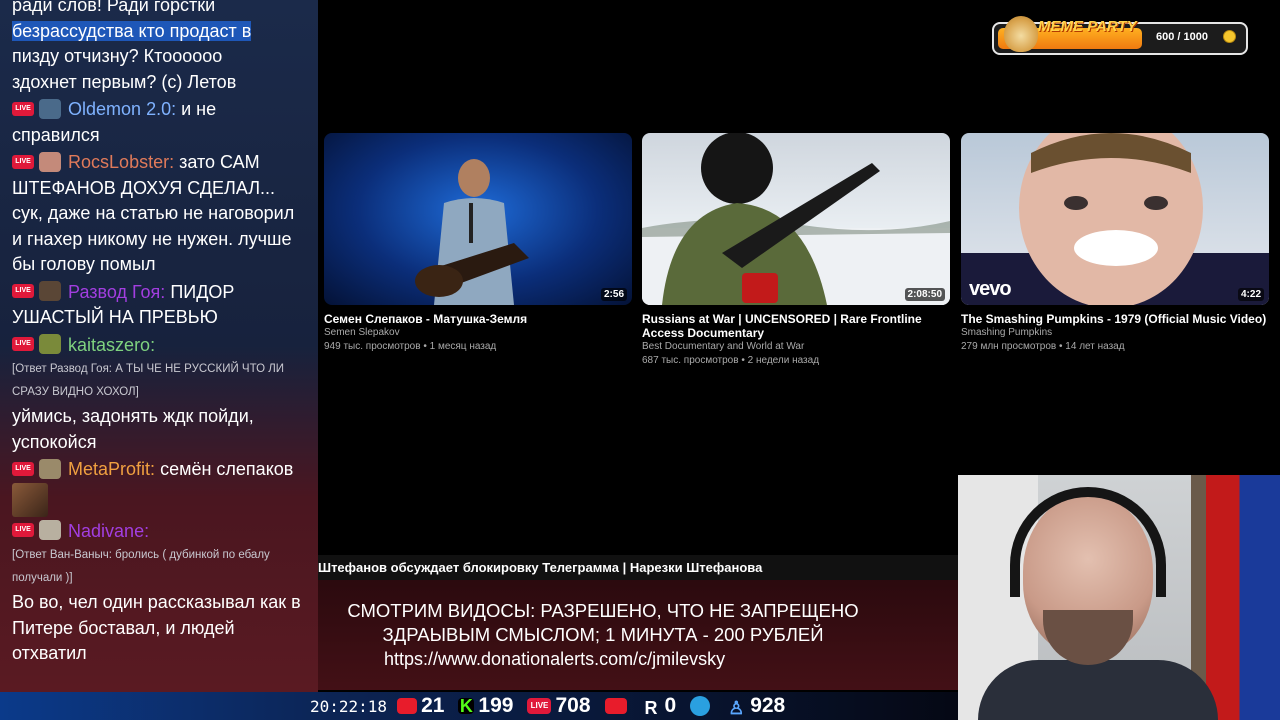 This screenshot has width=1280, height=720. Describe the element at coordinates (1229, 36) in the screenshot. I see `coin-icon` at that location.